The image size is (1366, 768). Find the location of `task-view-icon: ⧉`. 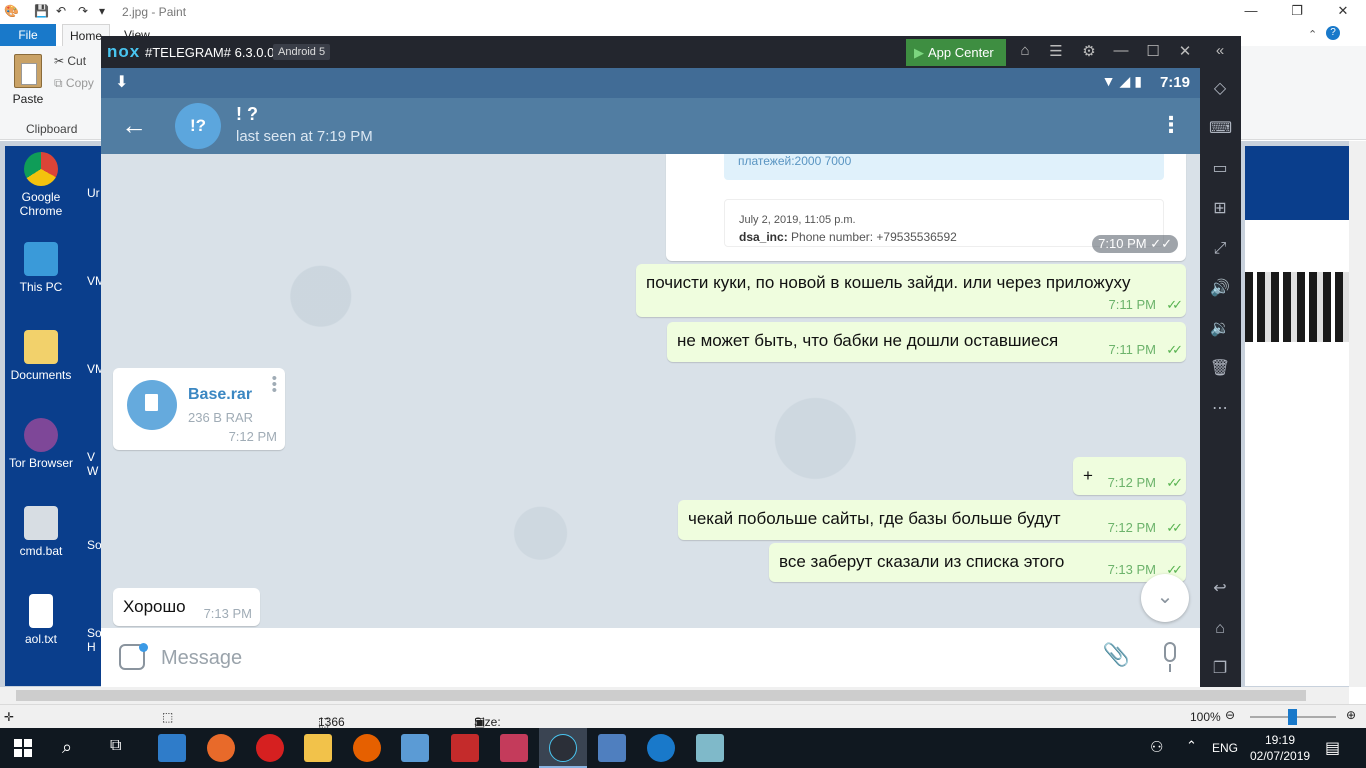

task-view-icon: ⧉ is located at coordinates (115, 746).